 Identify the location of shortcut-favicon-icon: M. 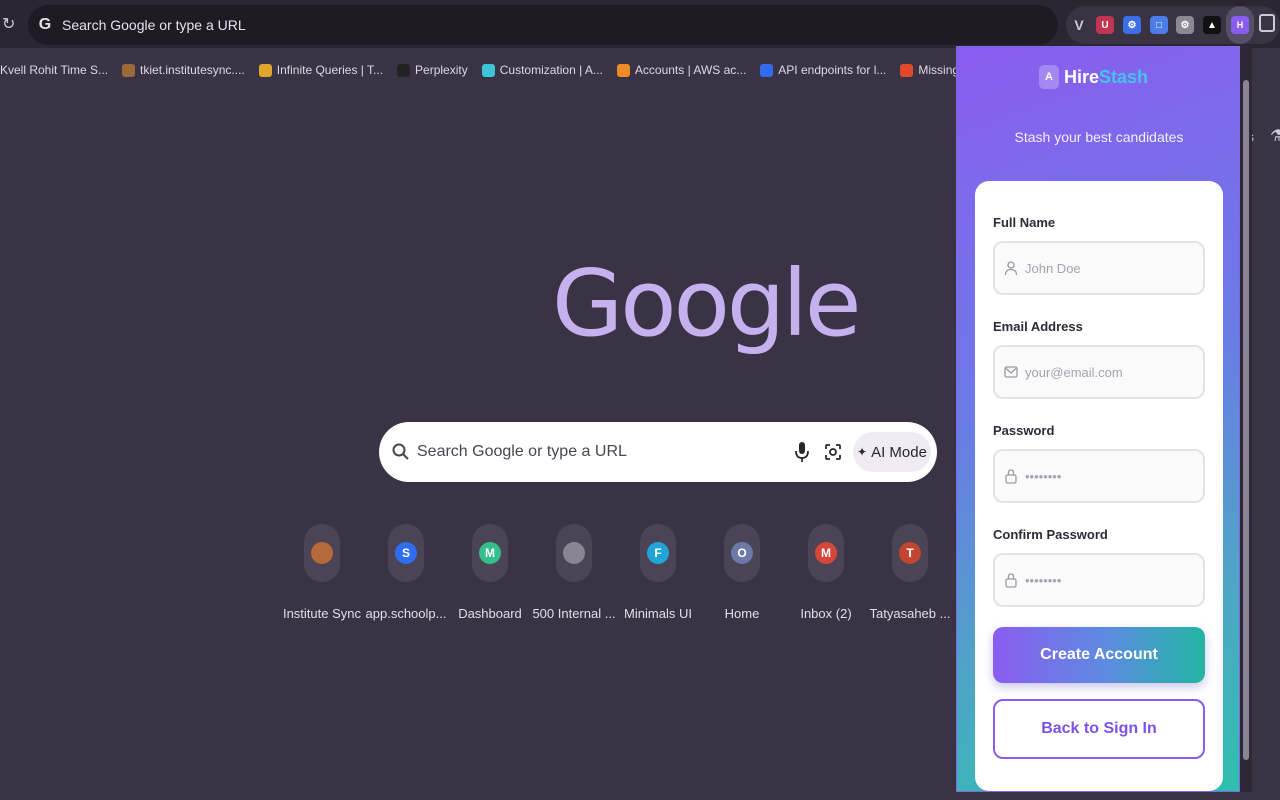
(826, 553).